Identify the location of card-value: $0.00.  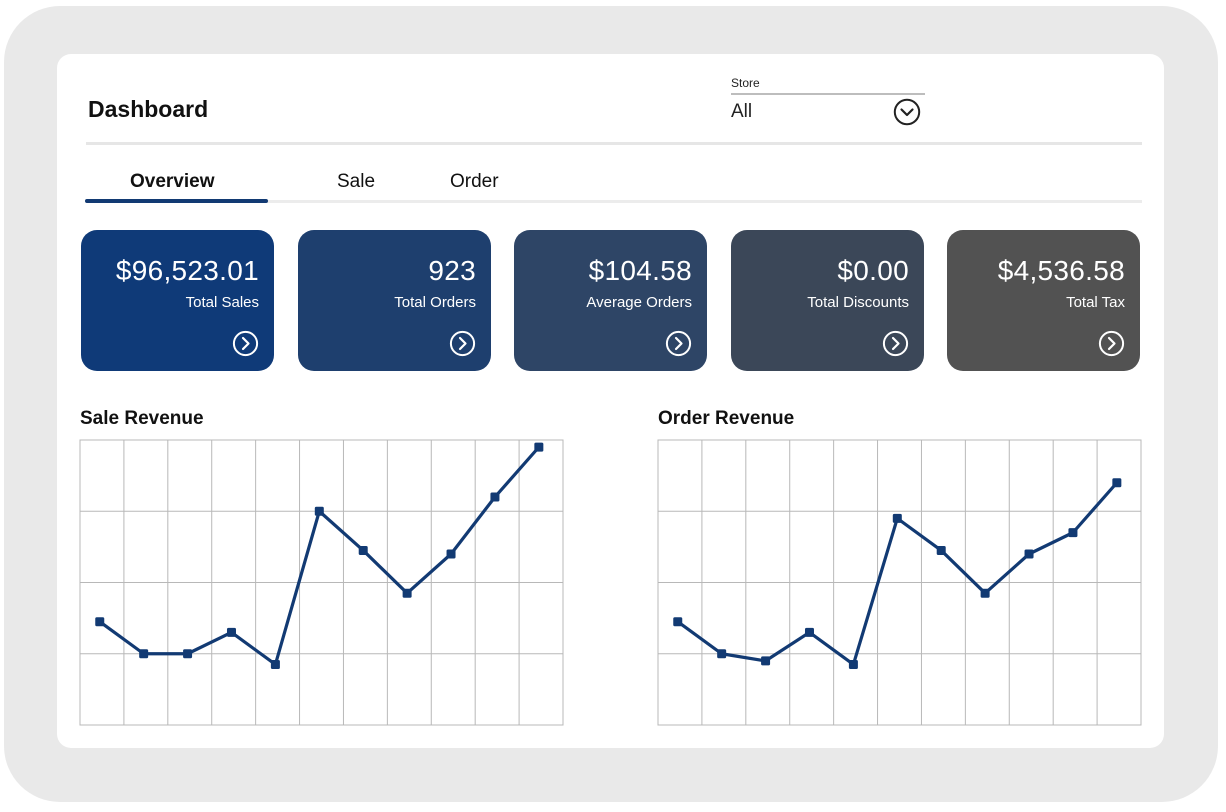
(873, 270).